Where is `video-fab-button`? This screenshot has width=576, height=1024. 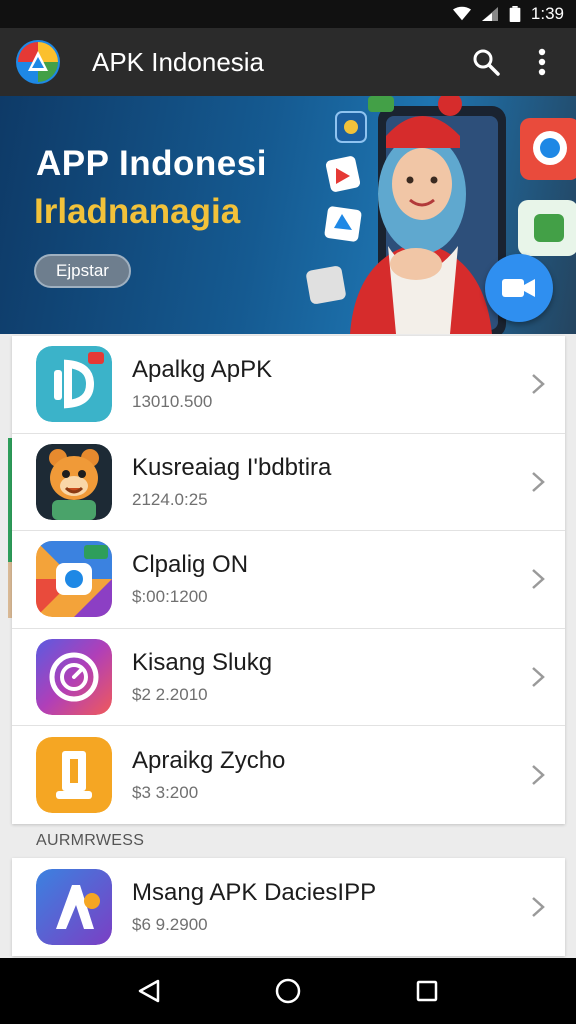 video-fab-button is located at coordinates (519, 288).